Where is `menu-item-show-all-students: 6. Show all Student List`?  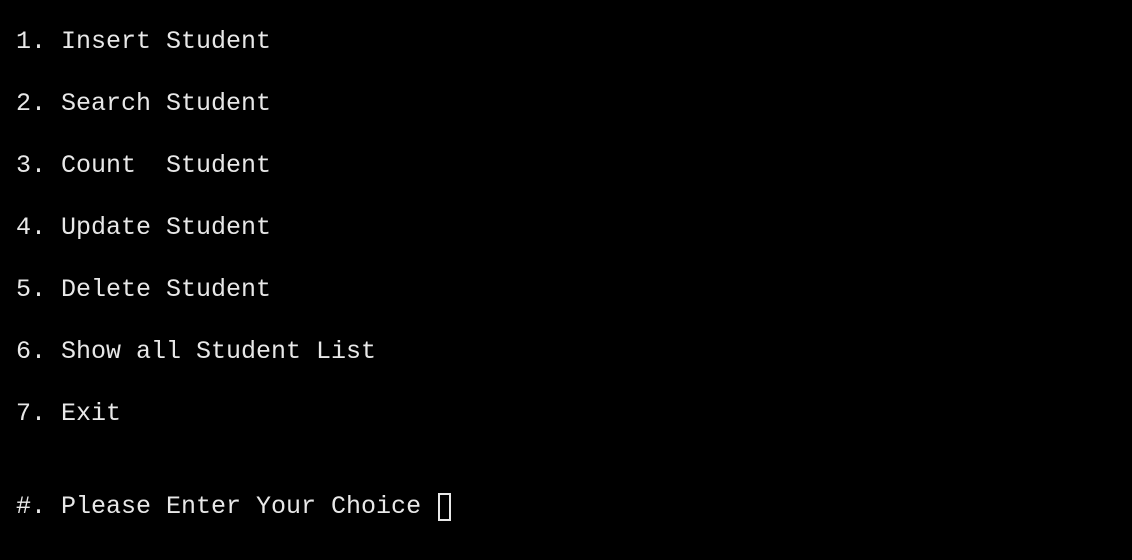 menu-item-show-all-students: 6. Show all Student List is located at coordinates (196, 351).